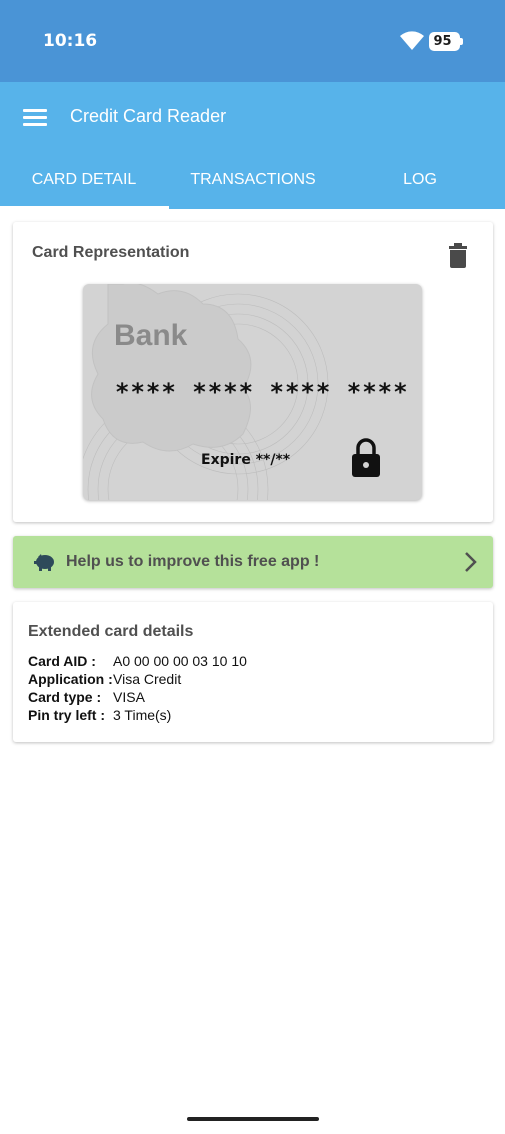 Image resolution: width=505 pixels, height=1134 pixels. I want to click on bank-name: Bank, so click(151, 335).